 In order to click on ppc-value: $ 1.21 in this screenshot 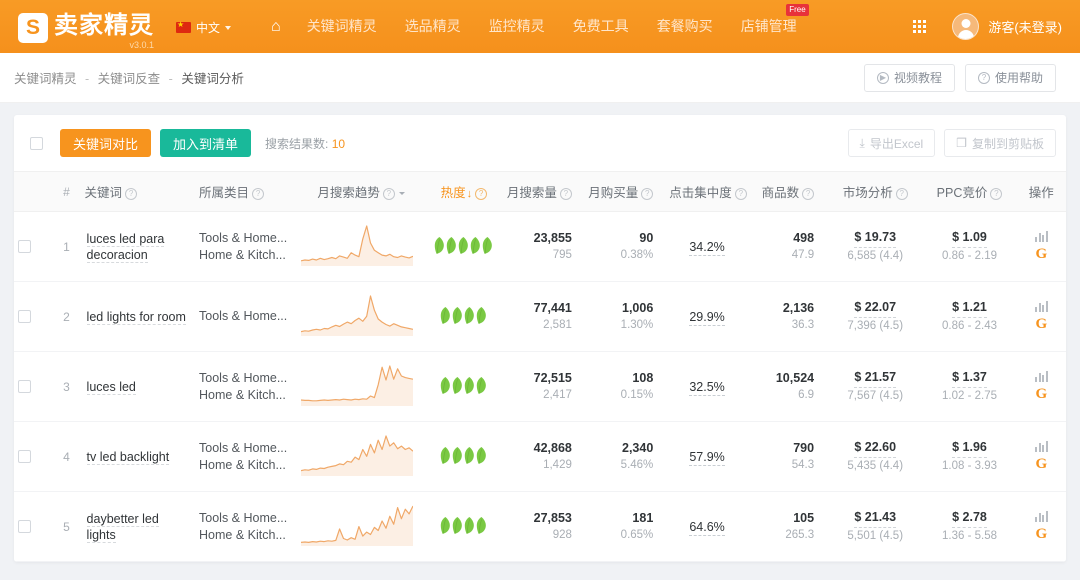, I will do `click(969, 308)`.